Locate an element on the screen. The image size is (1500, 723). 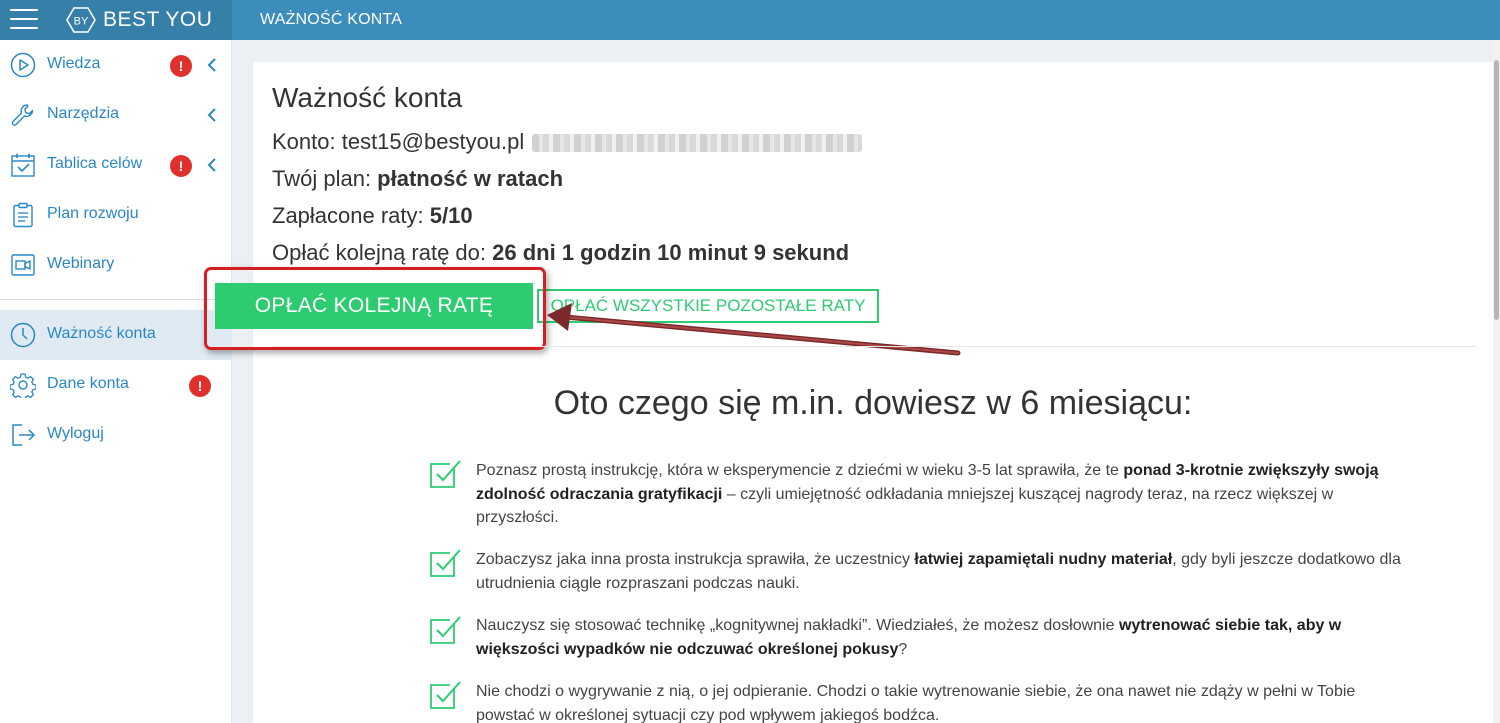
brand-logo: BY BEST YOU is located at coordinates (139, 20).